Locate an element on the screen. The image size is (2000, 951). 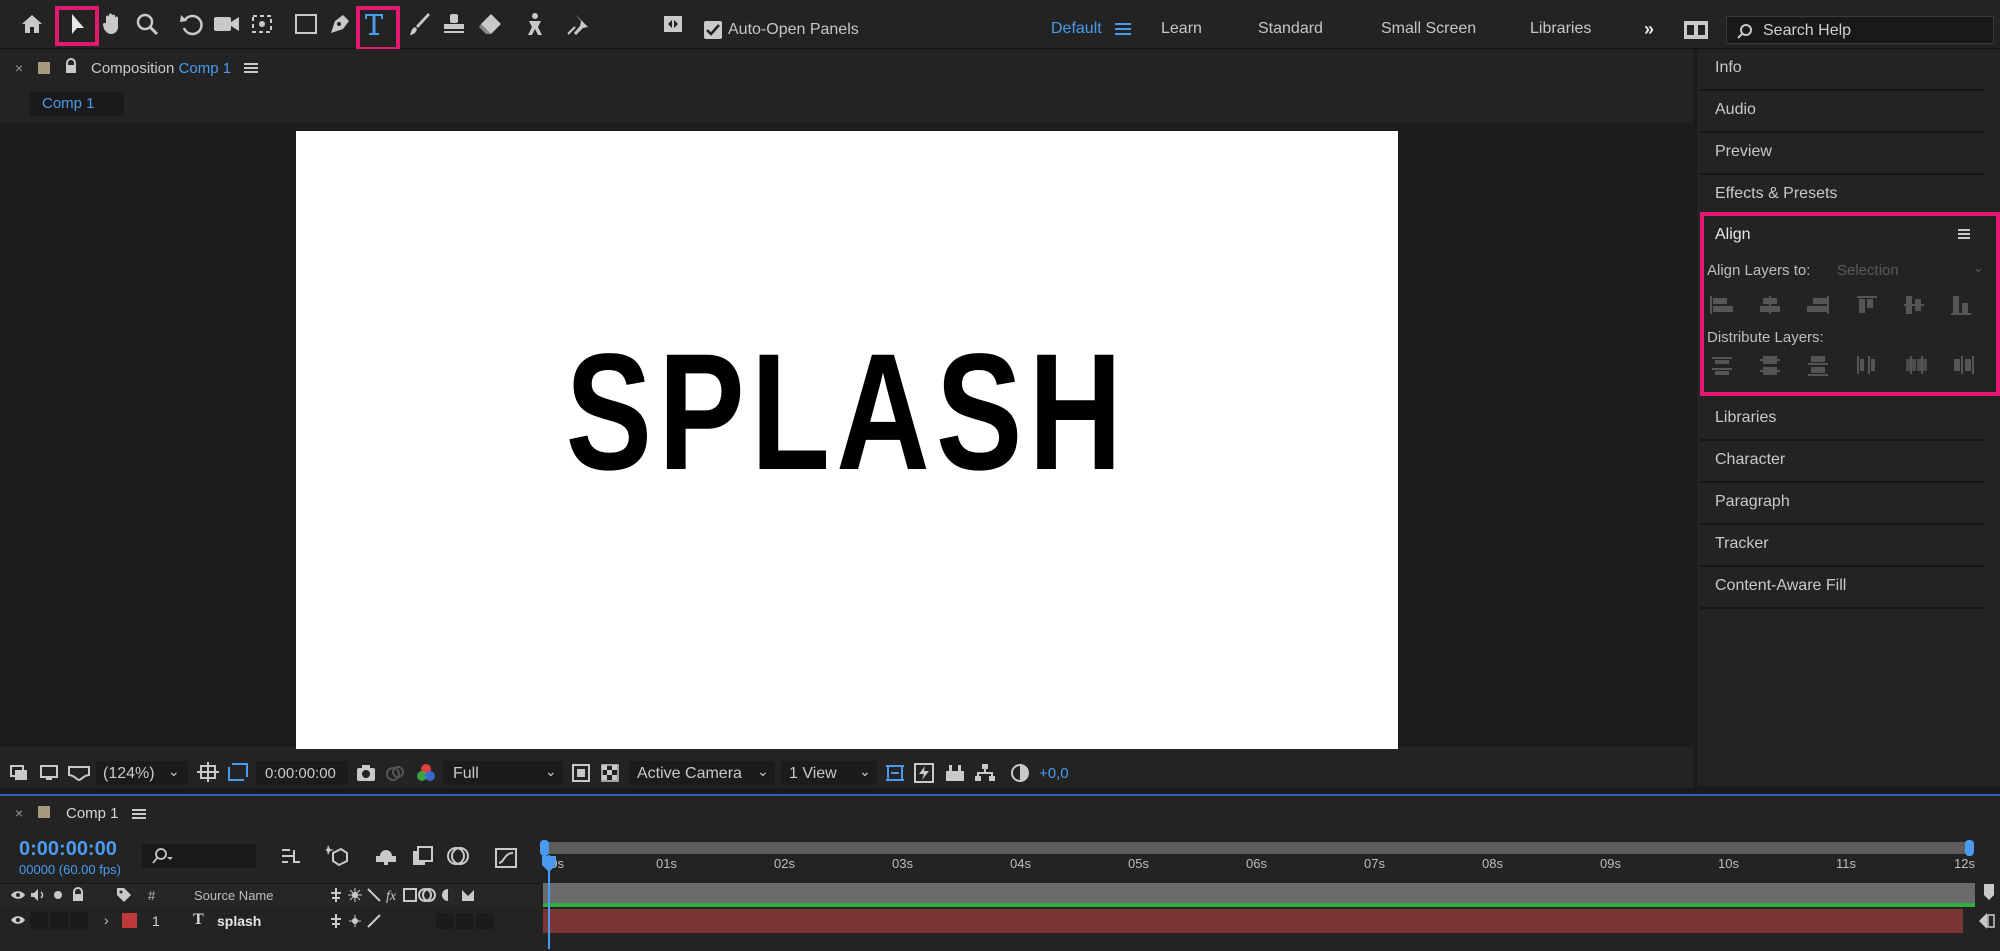
close-tab-icon: × is located at coordinates (19, 68).